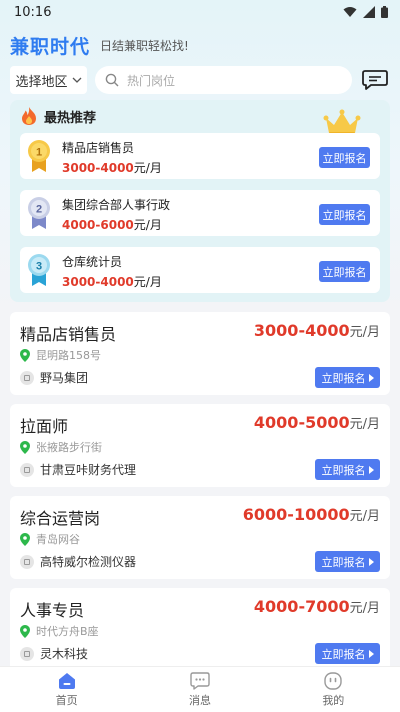 This screenshot has height=712, width=400. What do you see at coordinates (144, 45) in the screenshot?
I see `app-slogan: 日结兼职轻松找!` at bounding box center [144, 45].